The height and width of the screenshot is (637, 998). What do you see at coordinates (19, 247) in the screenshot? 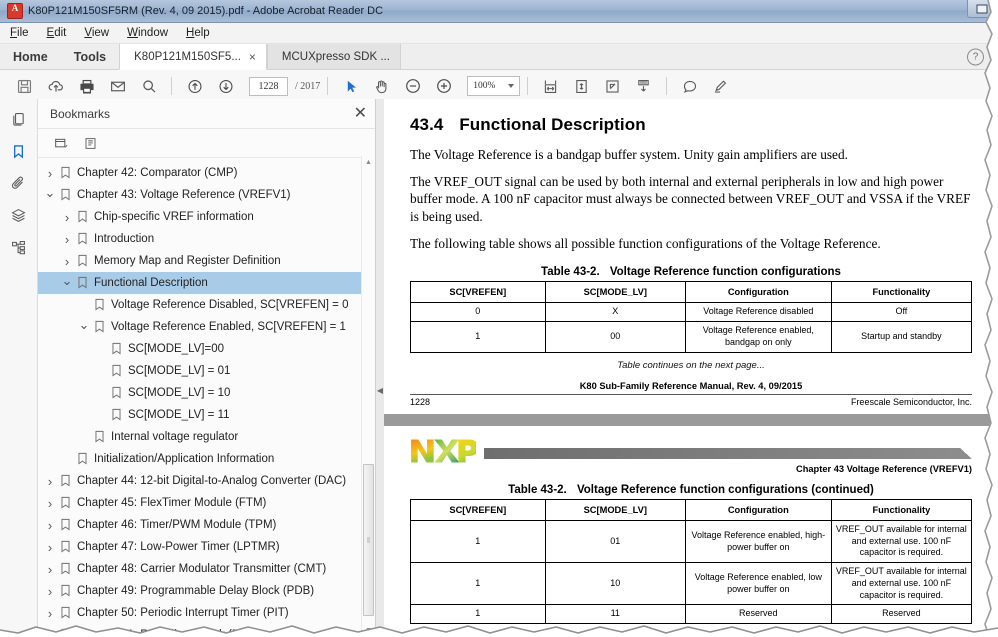
I see `tags-tree-icon` at bounding box center [19, 247].